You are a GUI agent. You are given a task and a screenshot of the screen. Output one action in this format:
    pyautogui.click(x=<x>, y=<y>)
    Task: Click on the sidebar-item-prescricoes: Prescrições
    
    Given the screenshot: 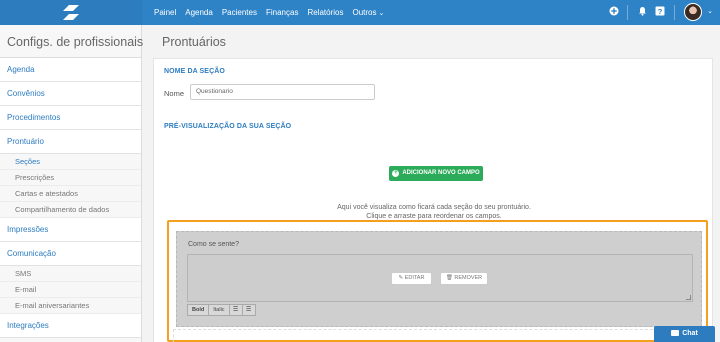 What is the action you would take?
    pyautogui.click(x=70, y=178)
    